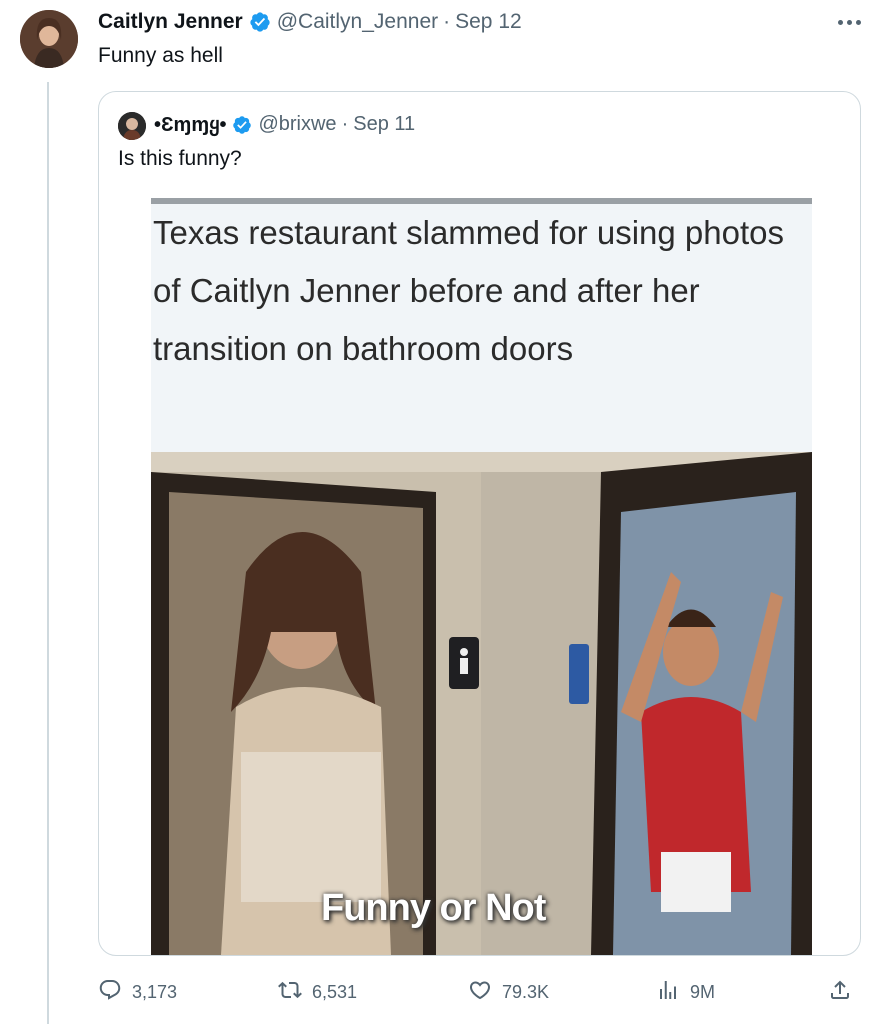 This screenshot has height=1024, width=879. I want to click on media-caption: Funny or Not, so click(433, 908).